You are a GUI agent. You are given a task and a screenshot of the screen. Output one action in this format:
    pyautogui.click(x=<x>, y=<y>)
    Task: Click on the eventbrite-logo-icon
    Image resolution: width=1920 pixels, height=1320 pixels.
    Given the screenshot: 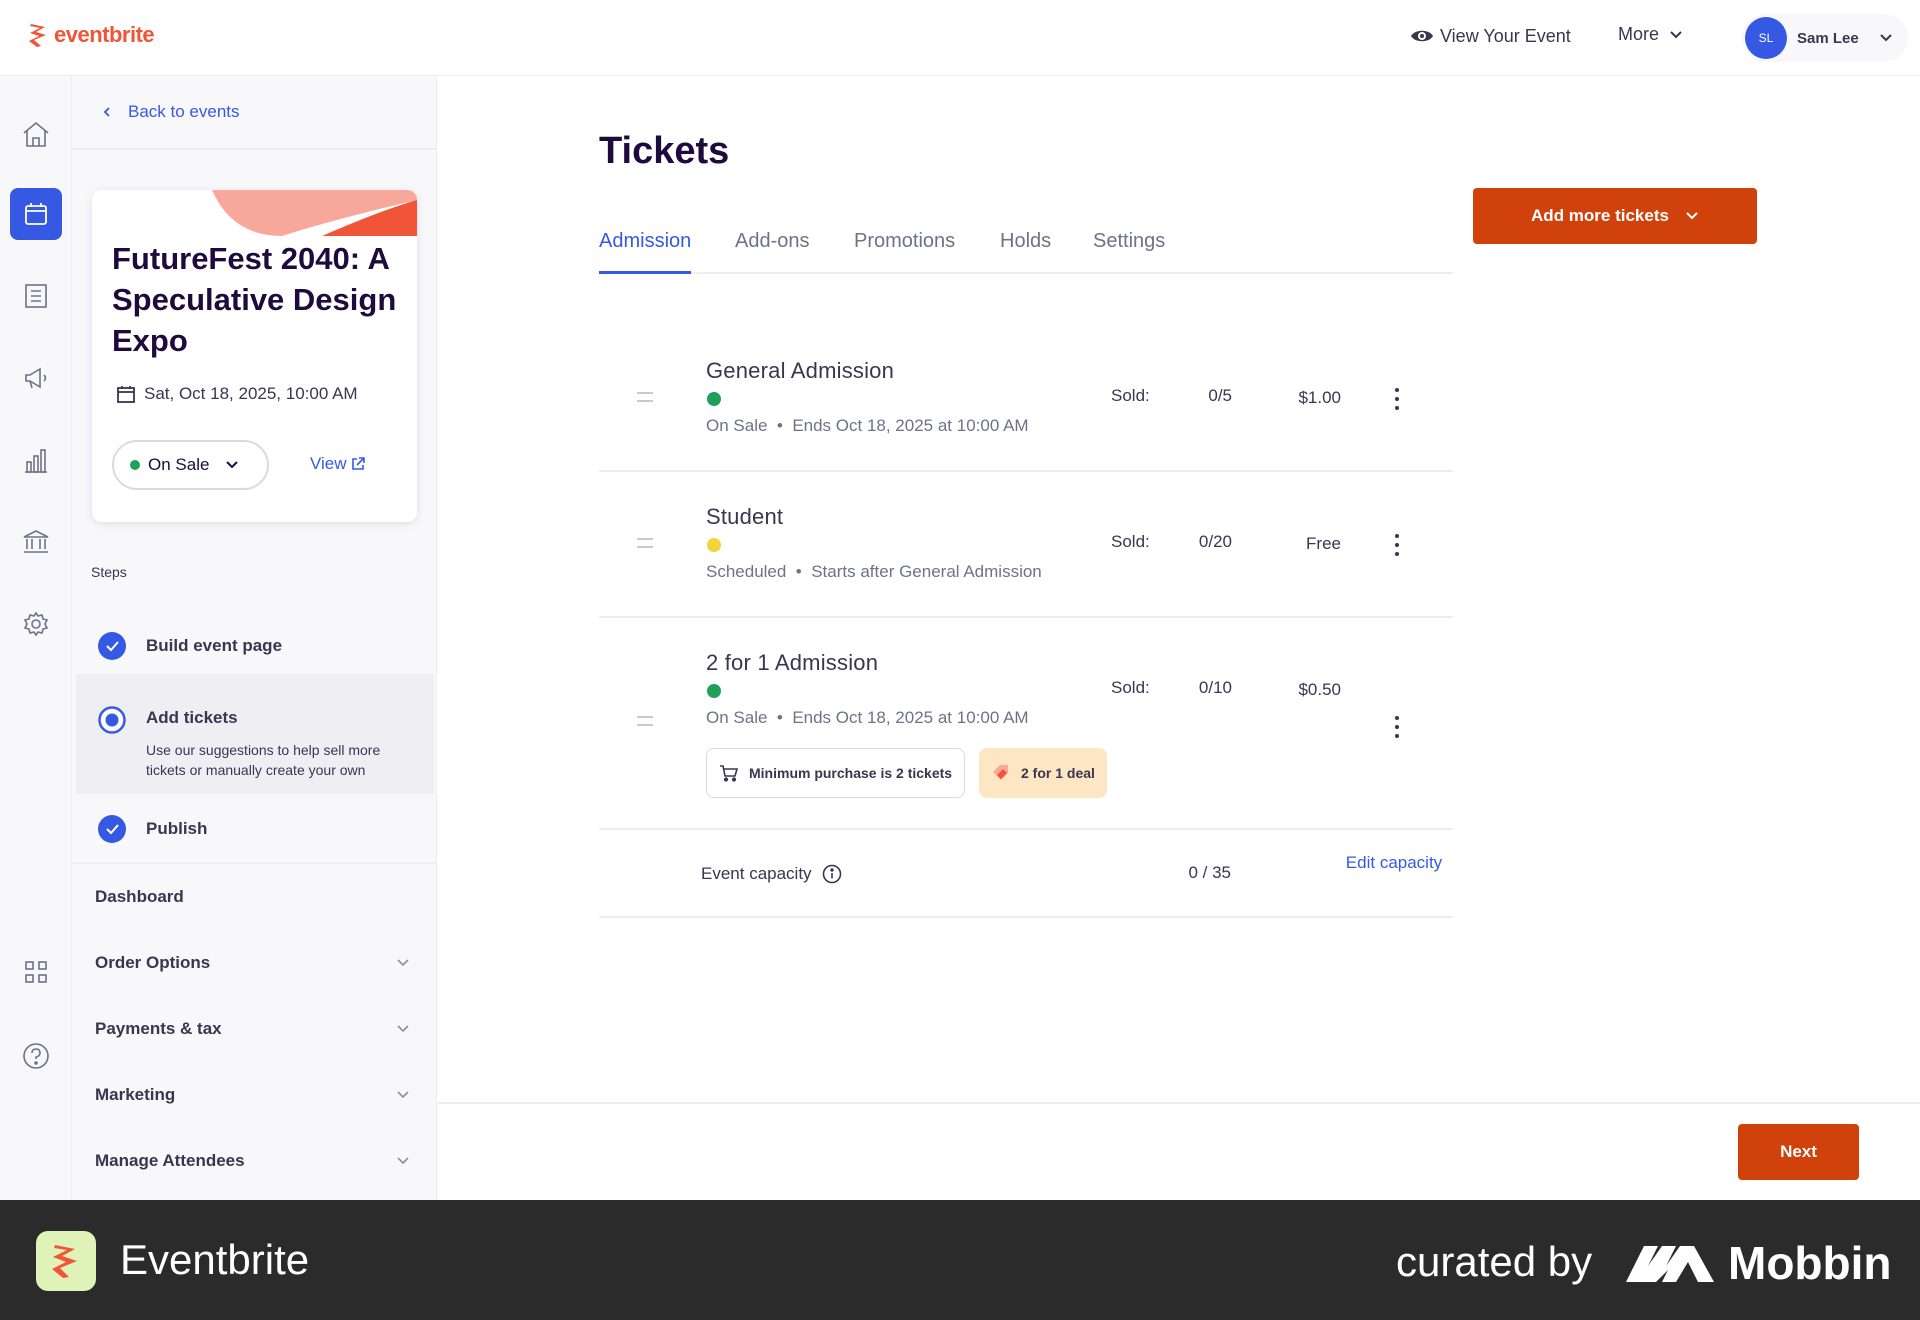 What is the action you would take?
    pyautogui.click(x=37, y=35)
    